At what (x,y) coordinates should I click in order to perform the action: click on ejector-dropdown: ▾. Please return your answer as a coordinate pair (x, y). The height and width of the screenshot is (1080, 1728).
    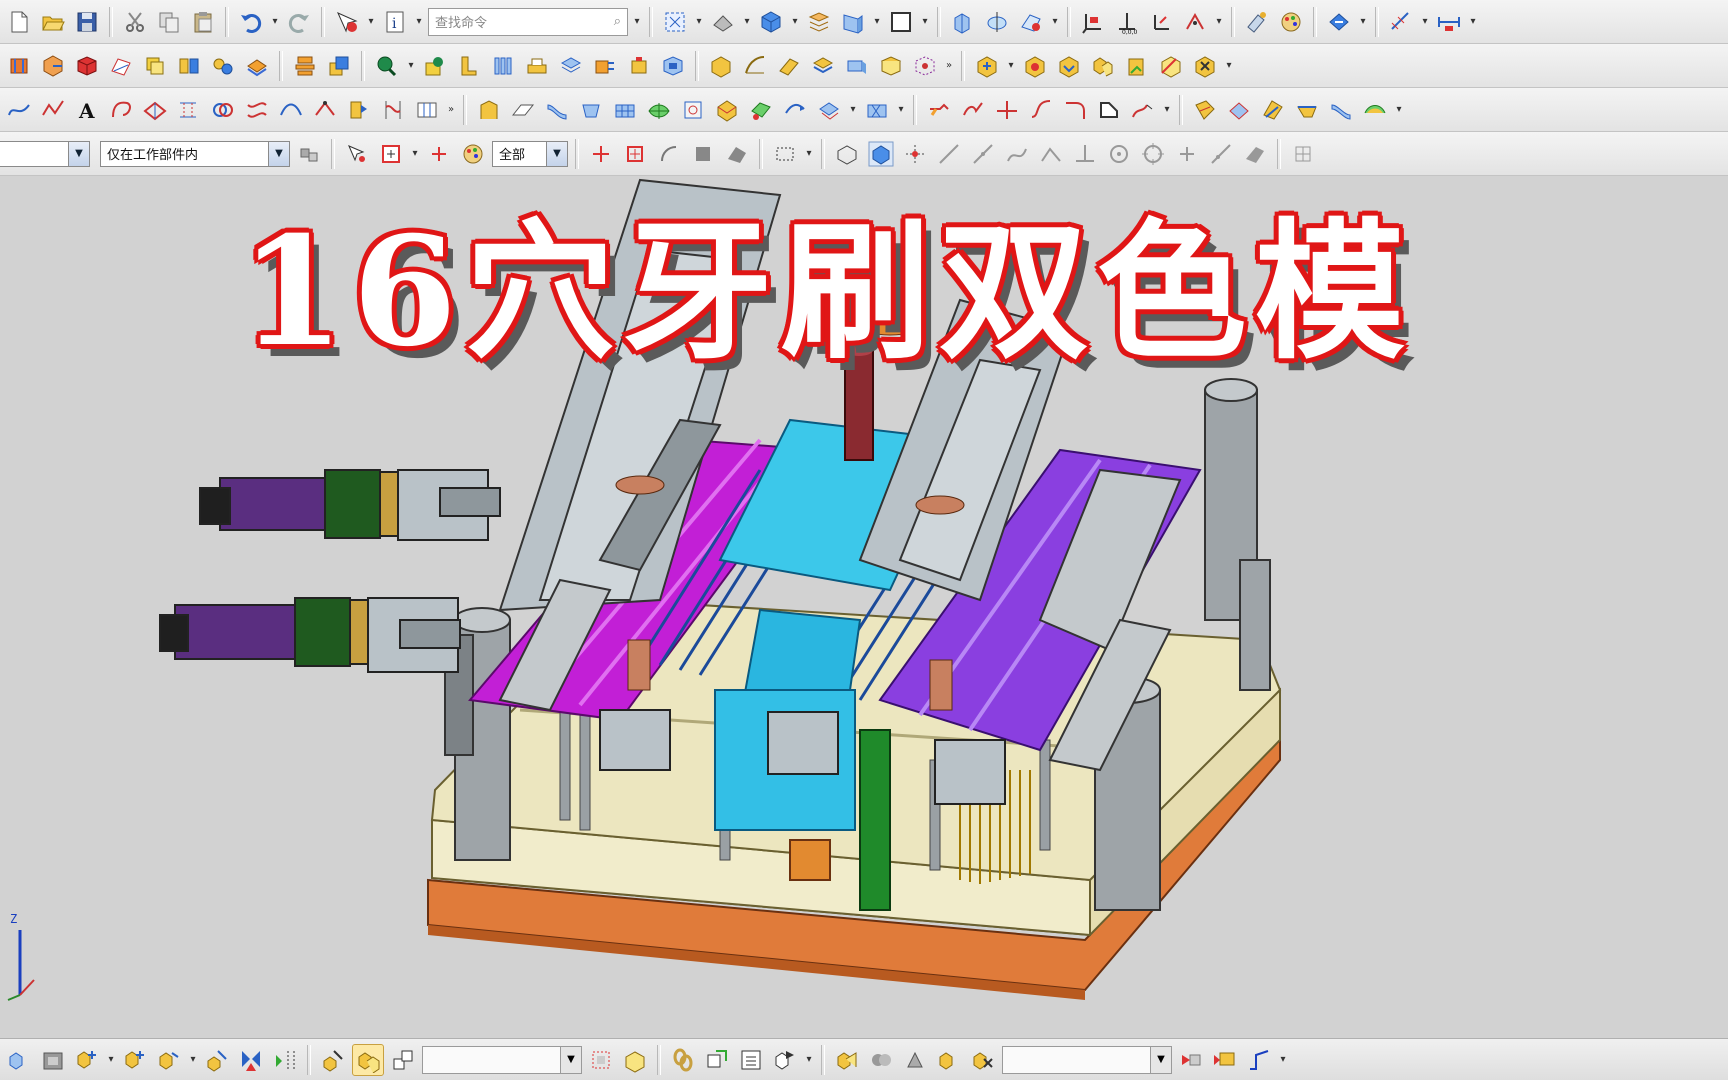
    Looking at the image, I should click on (411, 65).